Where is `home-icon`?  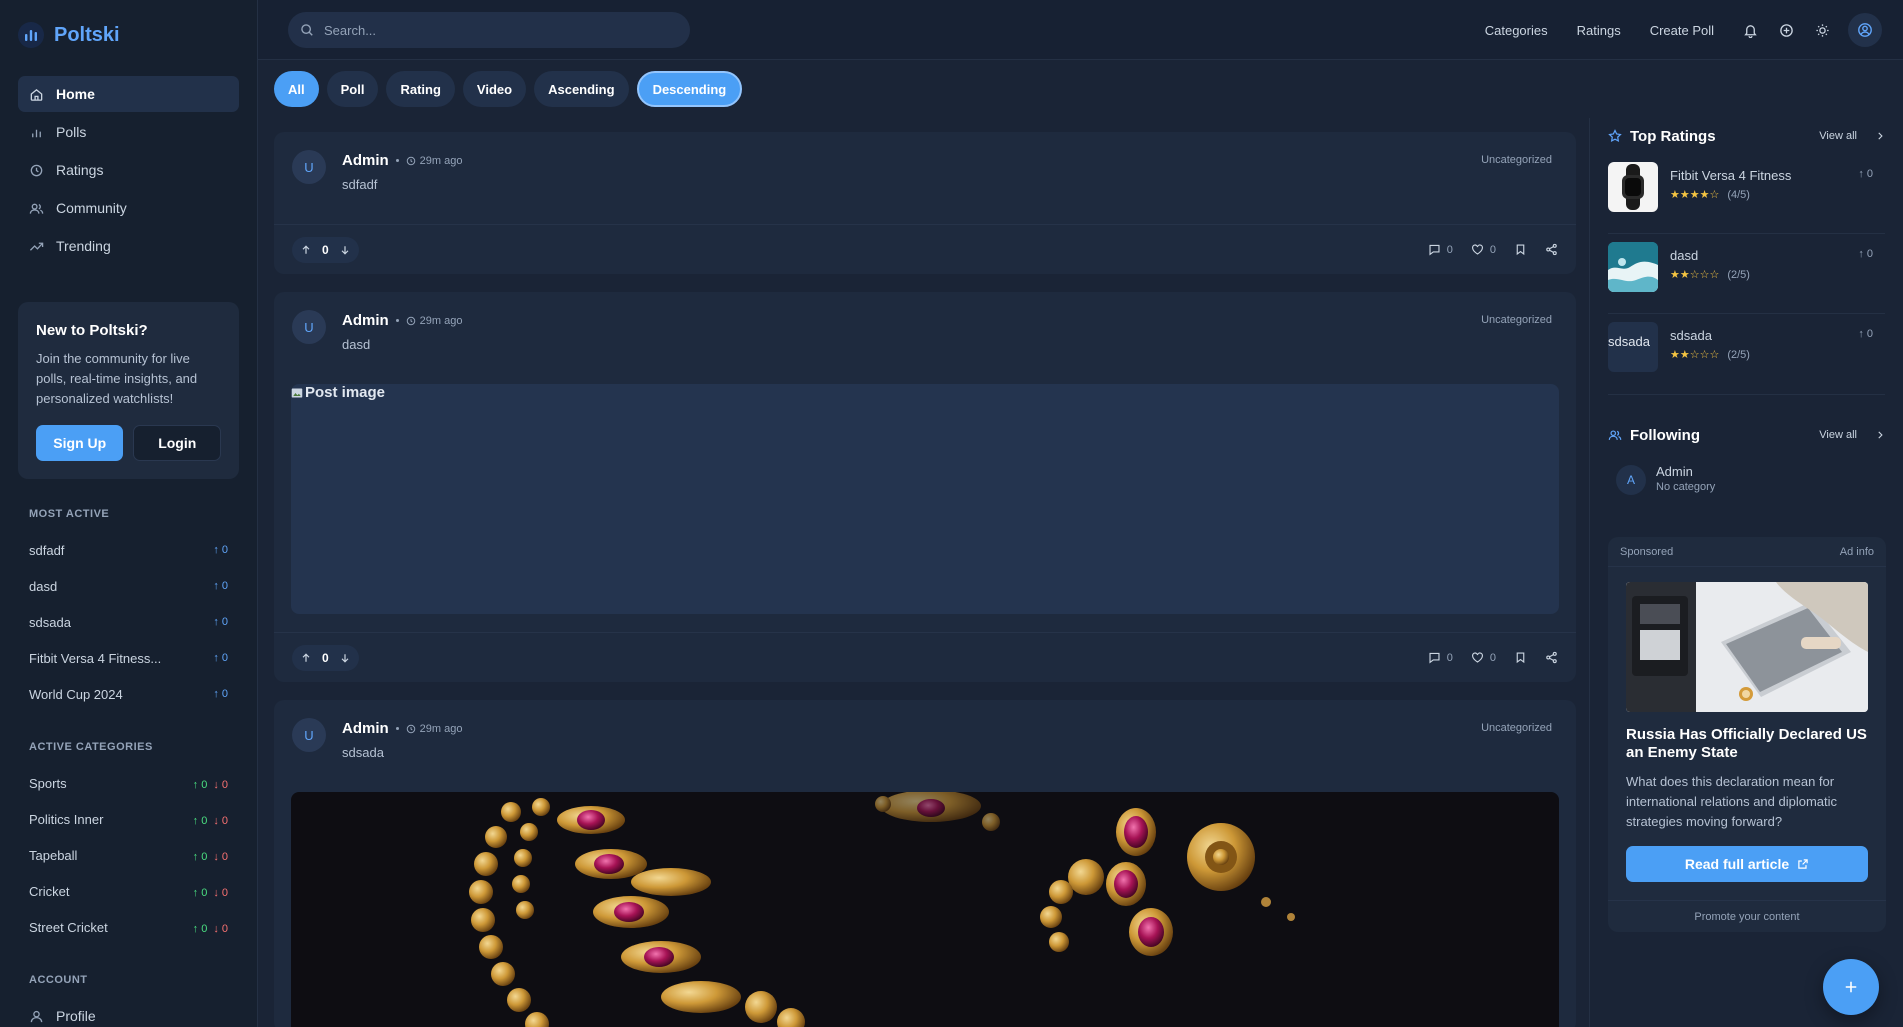
home-icon is located at coordinates (36, 94).